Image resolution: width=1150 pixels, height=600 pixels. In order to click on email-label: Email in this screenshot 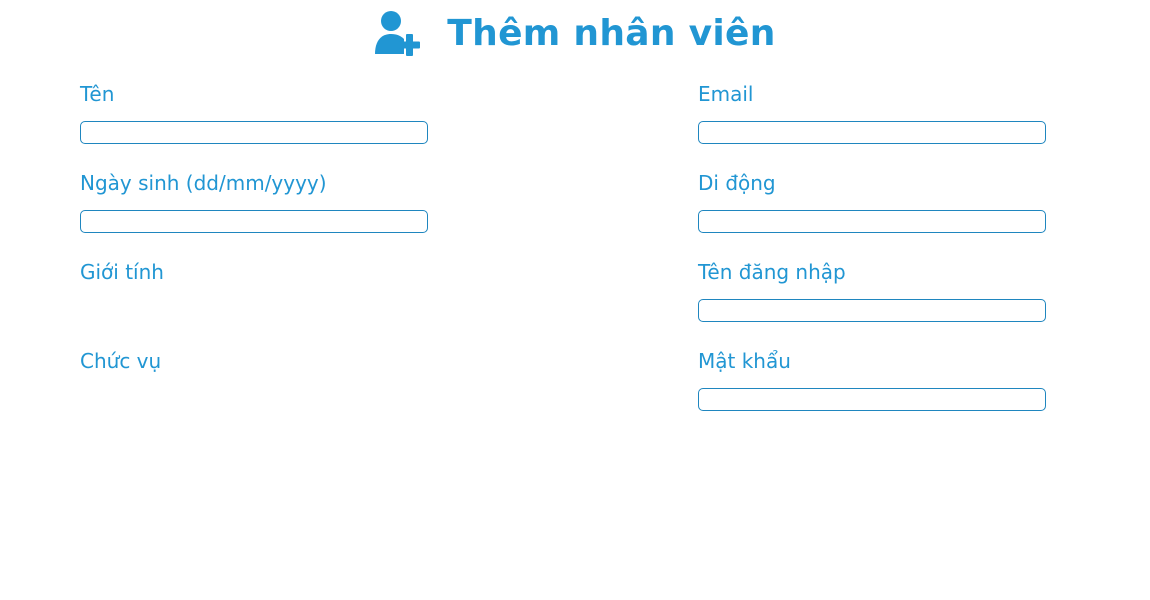, I will do `click(726, 94)`.